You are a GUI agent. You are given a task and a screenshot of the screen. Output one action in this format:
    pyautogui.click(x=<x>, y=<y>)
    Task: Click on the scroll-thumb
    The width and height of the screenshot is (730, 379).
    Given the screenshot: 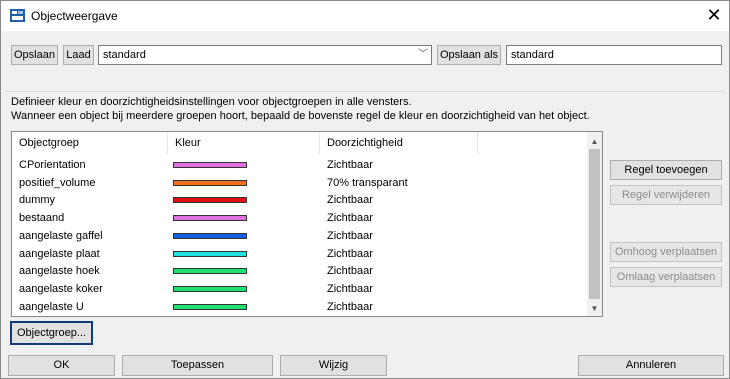 What is the action you would take?
    pyautogui.click(x=594, y=224)
    